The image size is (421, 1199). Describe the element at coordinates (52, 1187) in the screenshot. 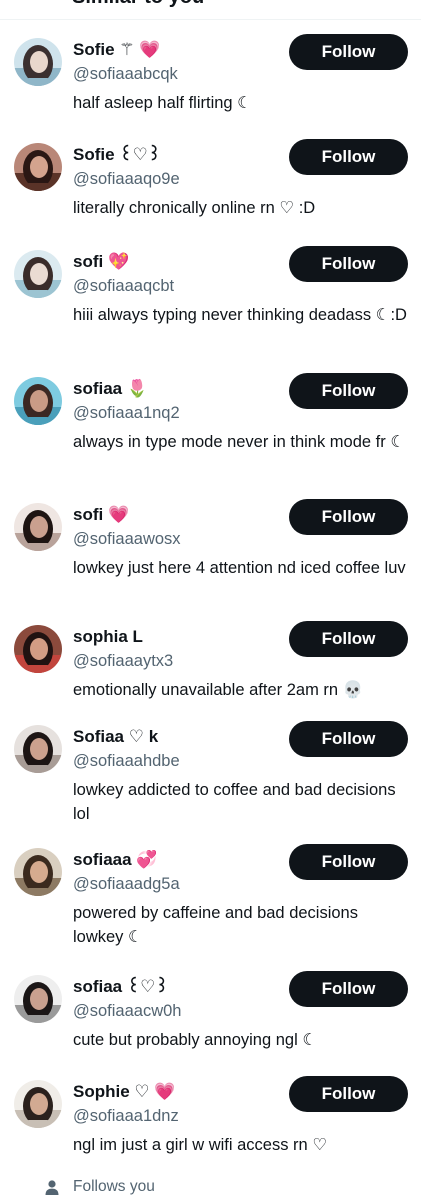

I see `person-icon` at that location.